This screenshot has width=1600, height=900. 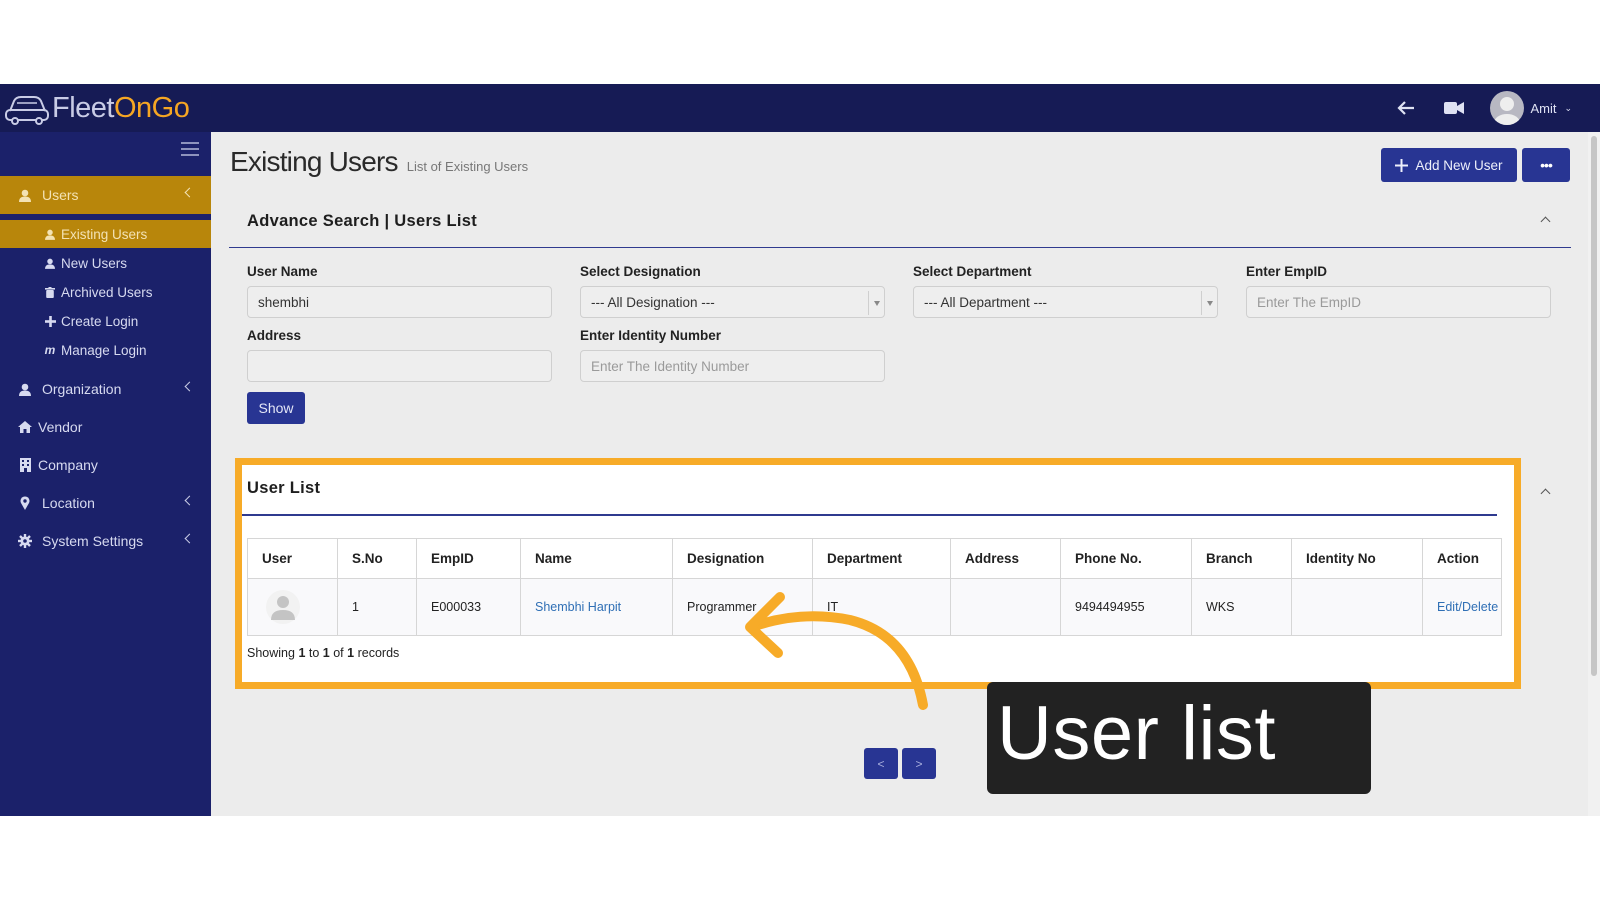 What do you see at coordinates (284, 488) in the screenshot?
I see `user-list-title: User List` at bounding box center [284, 488].